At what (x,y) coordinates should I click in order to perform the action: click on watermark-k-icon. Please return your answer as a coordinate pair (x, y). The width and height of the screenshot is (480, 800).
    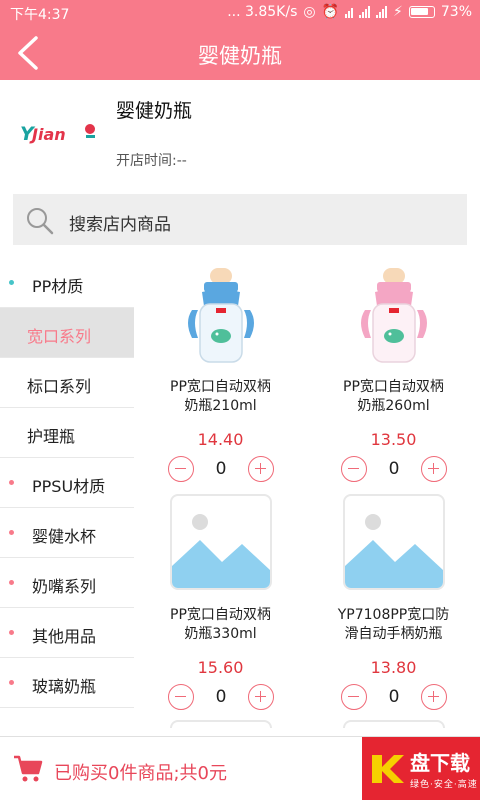
    Looking at the image, I should click on (388, 769).